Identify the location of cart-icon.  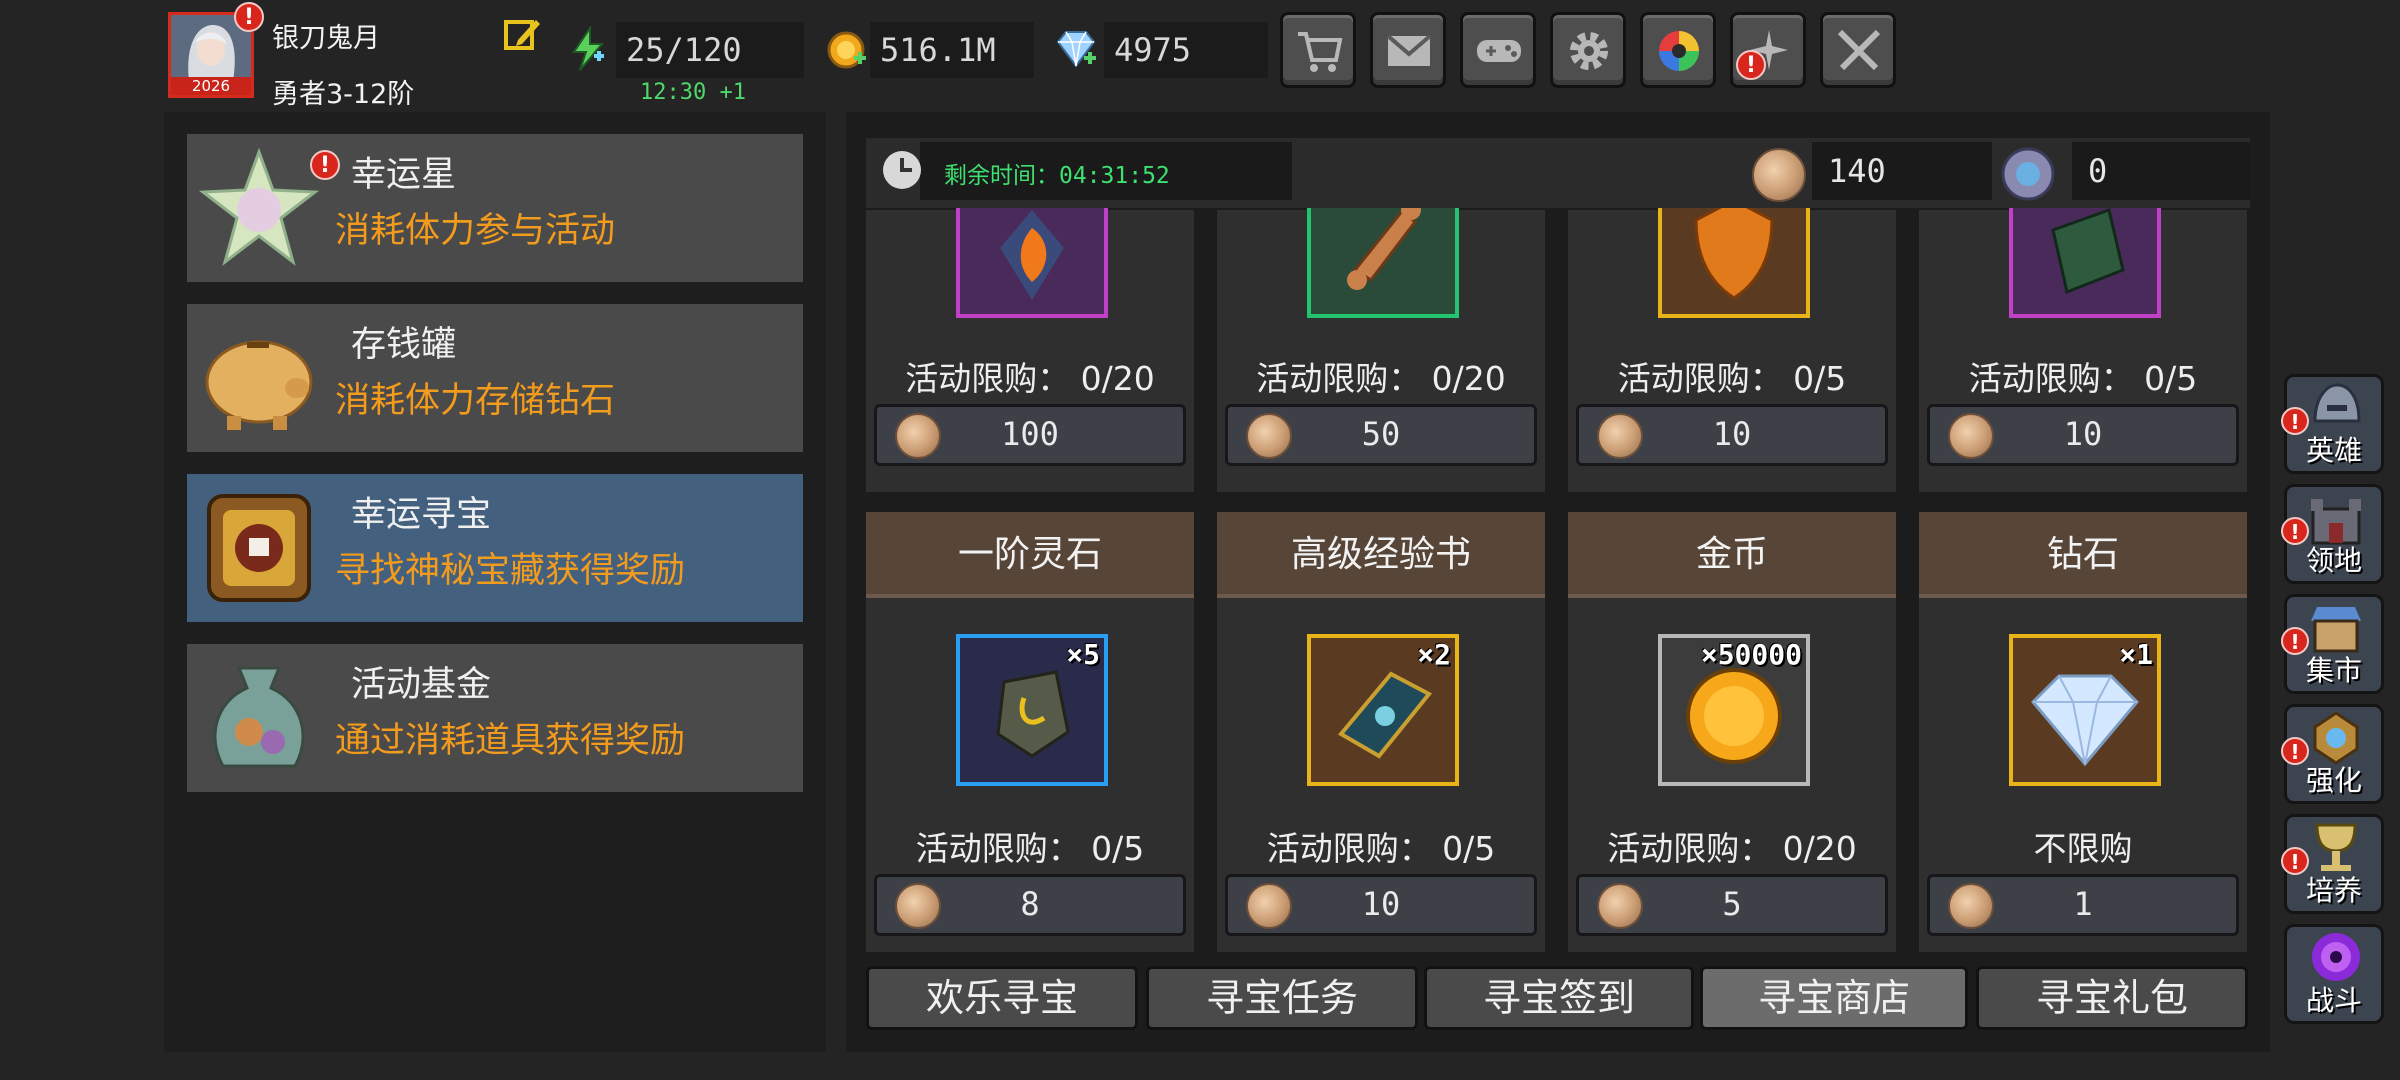
(1320, 52).